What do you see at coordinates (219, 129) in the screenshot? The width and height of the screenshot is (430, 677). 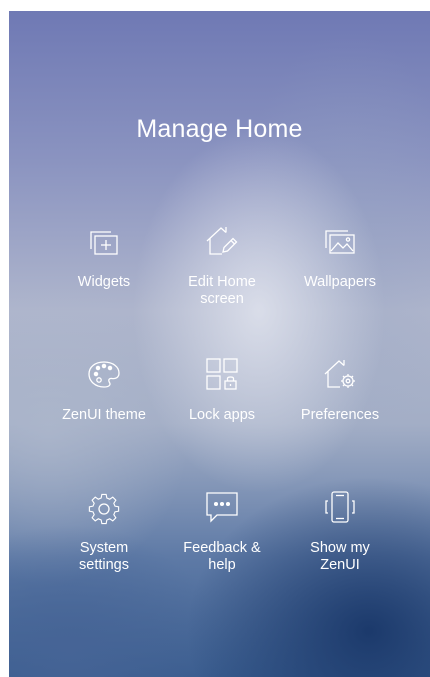 I see `page-title: Manage Home` at bounding box center [219, 129].